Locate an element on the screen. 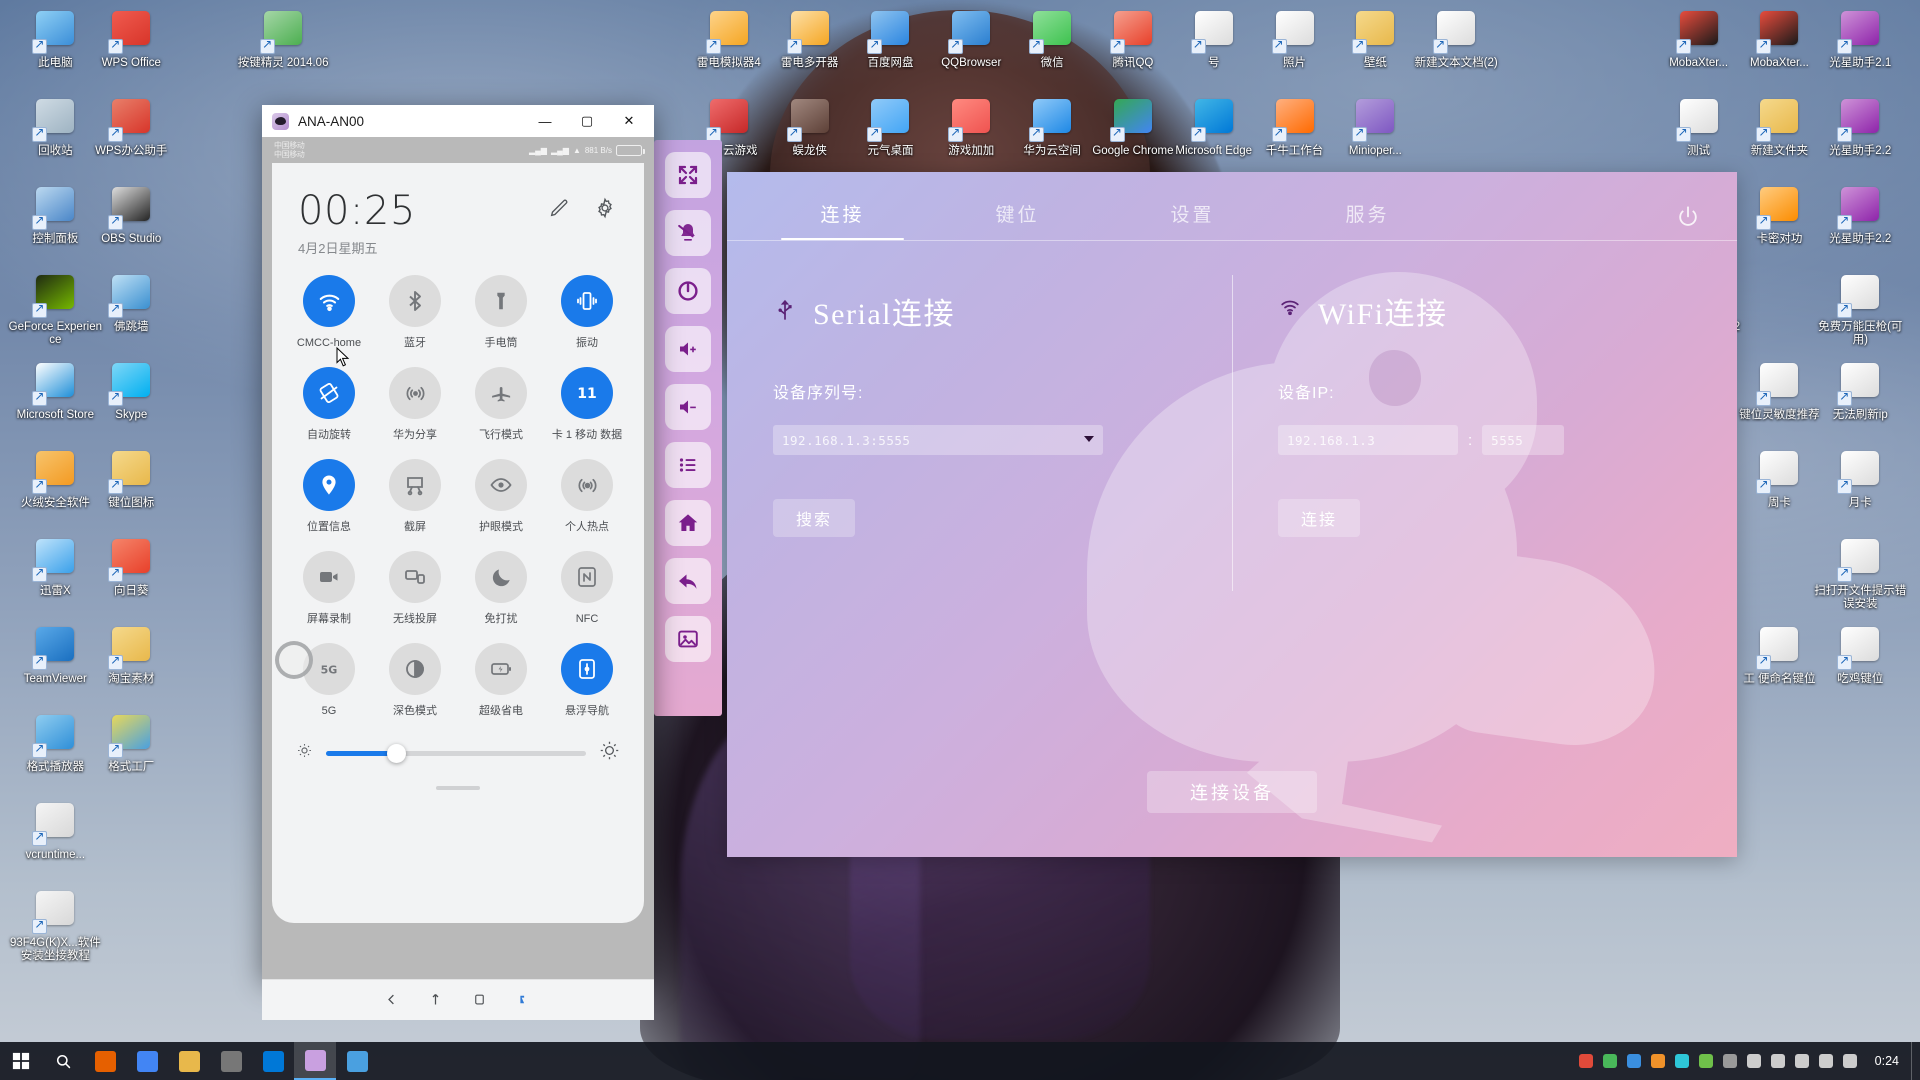 The width and height of the screenshot is (1920, 1080). quick-setting-toggle: 华为分享 is located at coordinates (415, 404).